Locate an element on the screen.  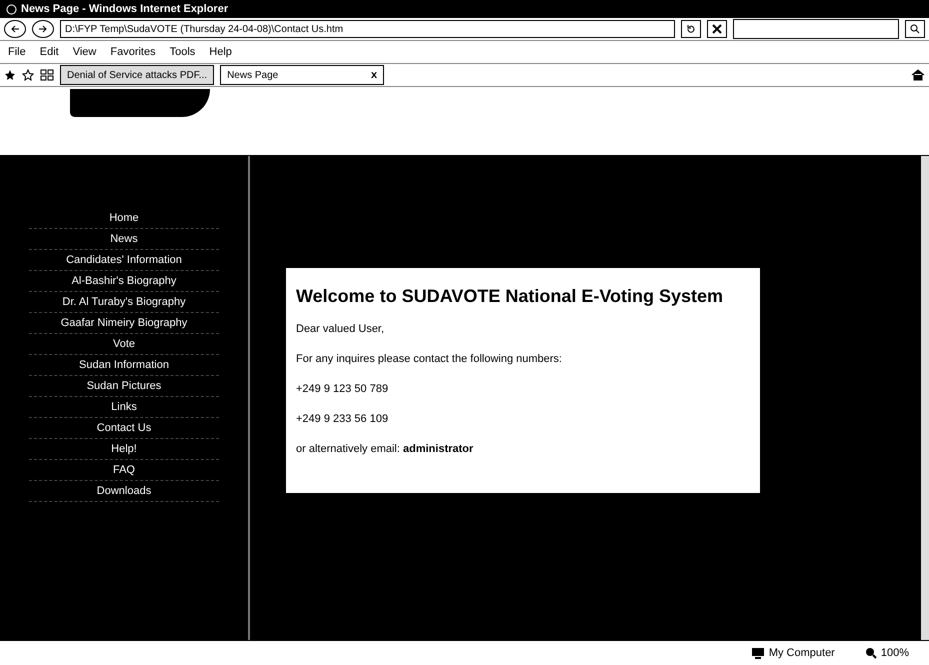
nav-link: Dr. Al Turaby's Biography is located at coordinates (124, 302).